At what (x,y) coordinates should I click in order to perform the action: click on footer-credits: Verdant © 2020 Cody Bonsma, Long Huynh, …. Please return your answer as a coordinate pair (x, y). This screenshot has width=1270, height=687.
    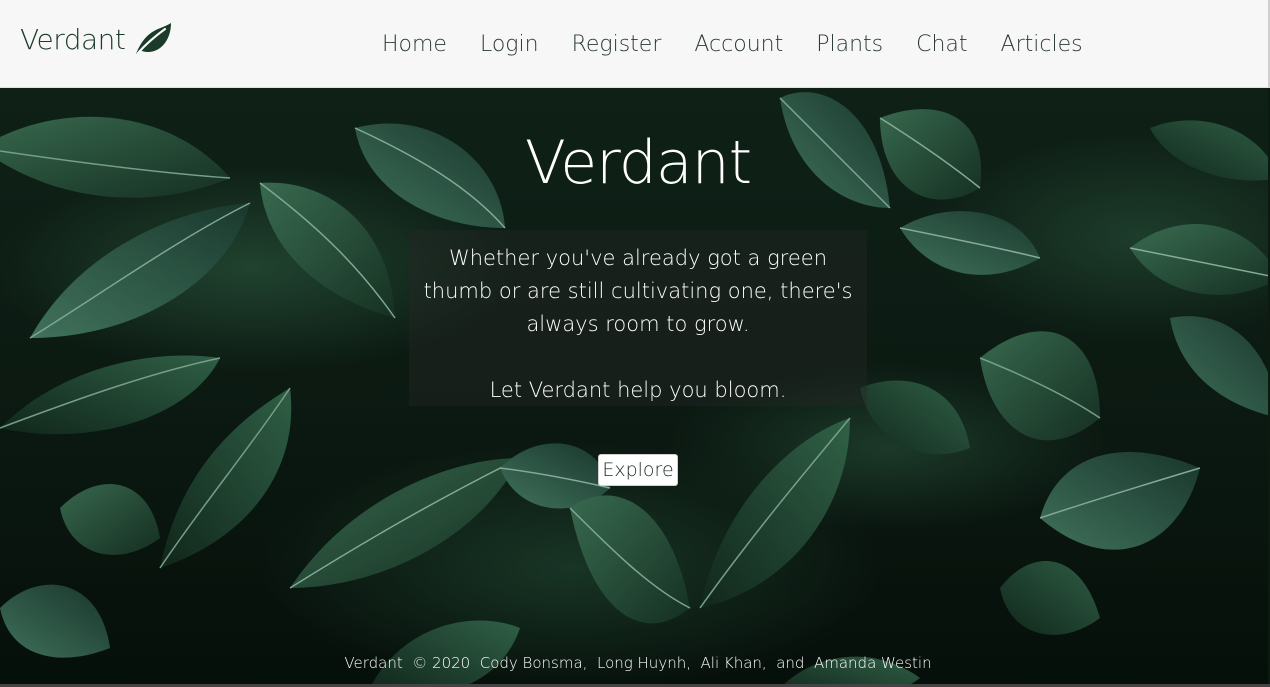
    Looking at the image, I should click on (638, 663).